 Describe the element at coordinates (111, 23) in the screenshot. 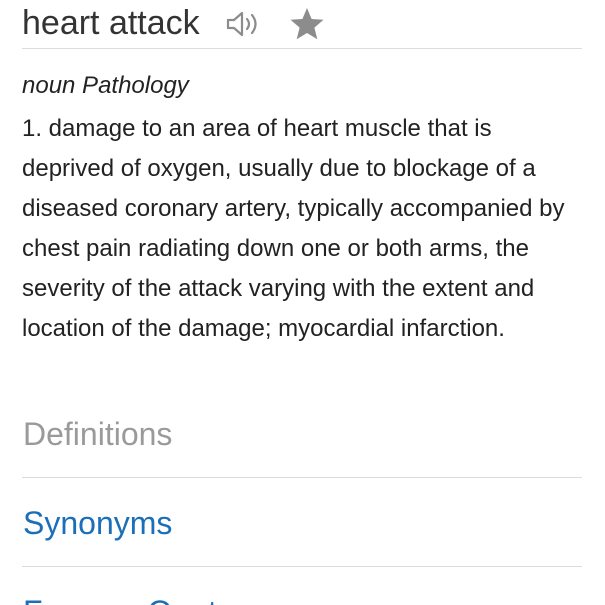

I see `entry-word: heart attack` at that location.